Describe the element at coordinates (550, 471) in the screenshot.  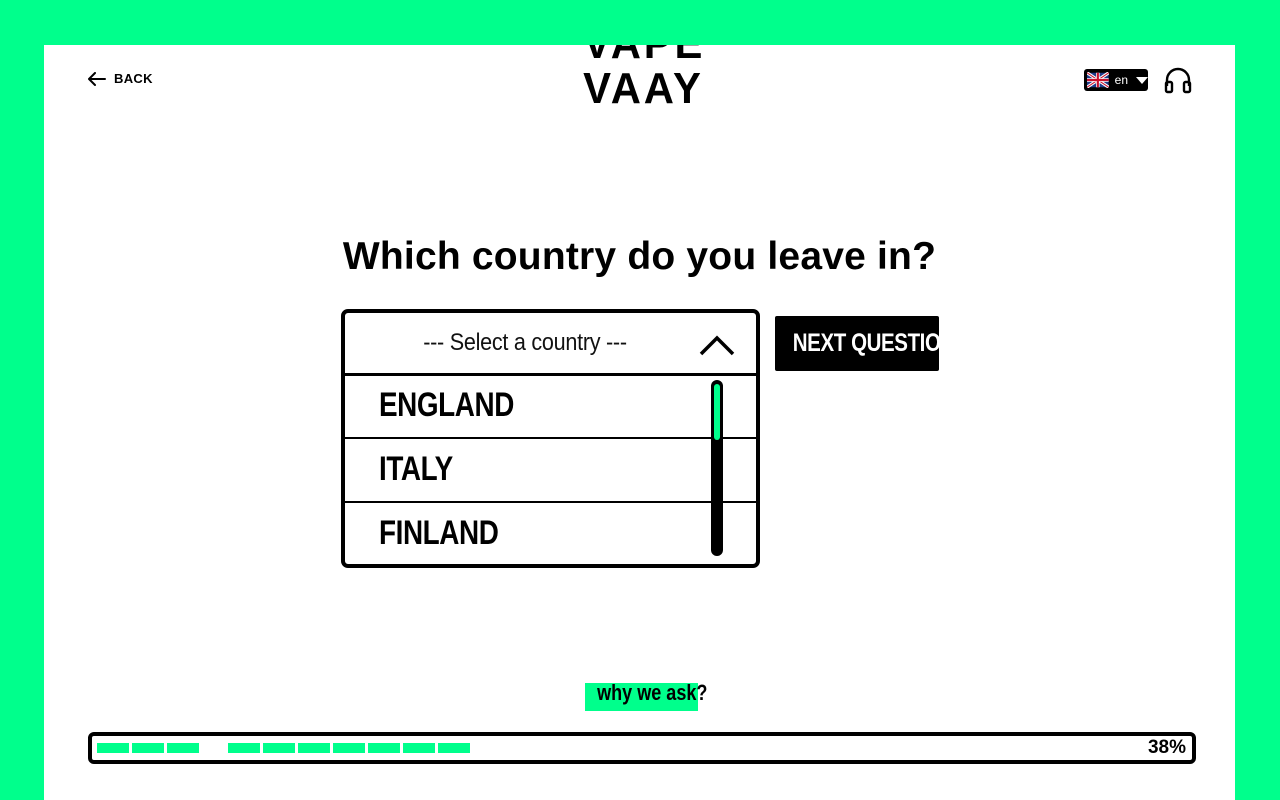
I see `option-italy: ITALY` at that location.